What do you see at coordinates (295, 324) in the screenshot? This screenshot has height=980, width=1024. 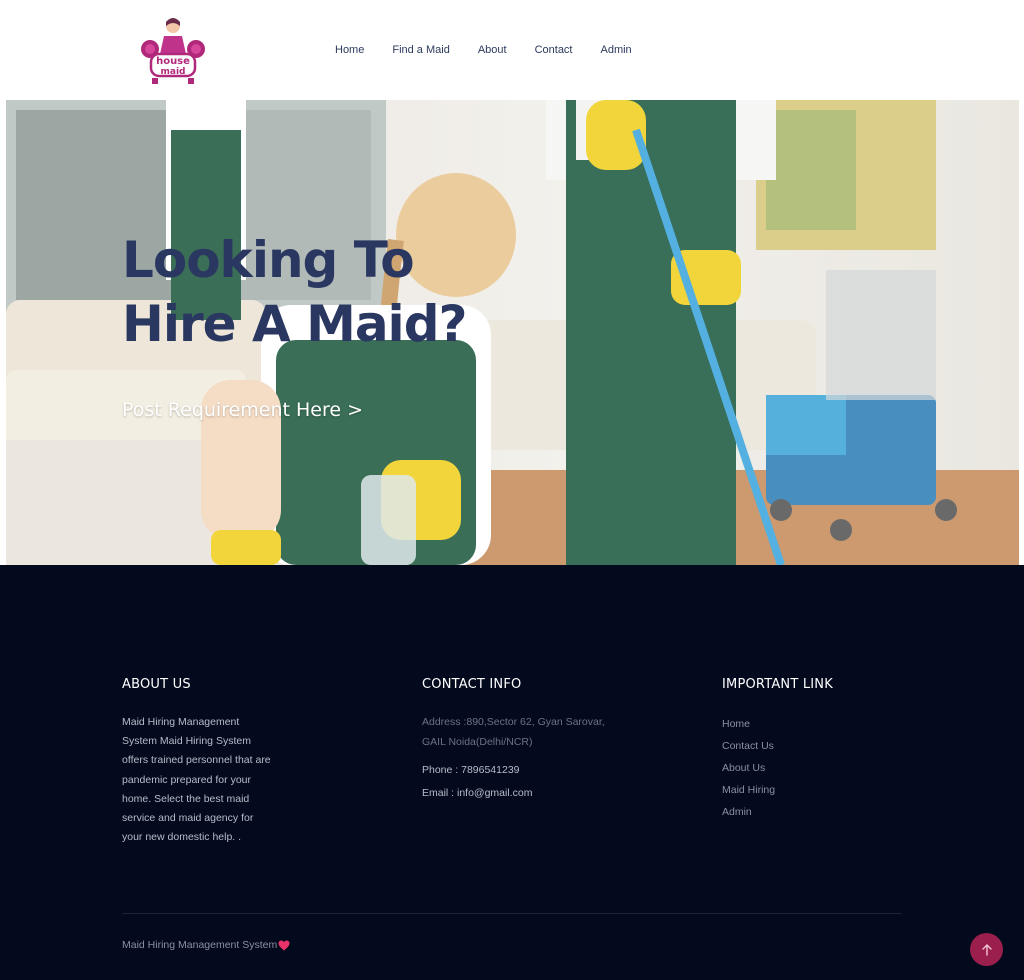 I see `hero-title-line-2: Hire A Maid?` at bounding box center [295, 324].